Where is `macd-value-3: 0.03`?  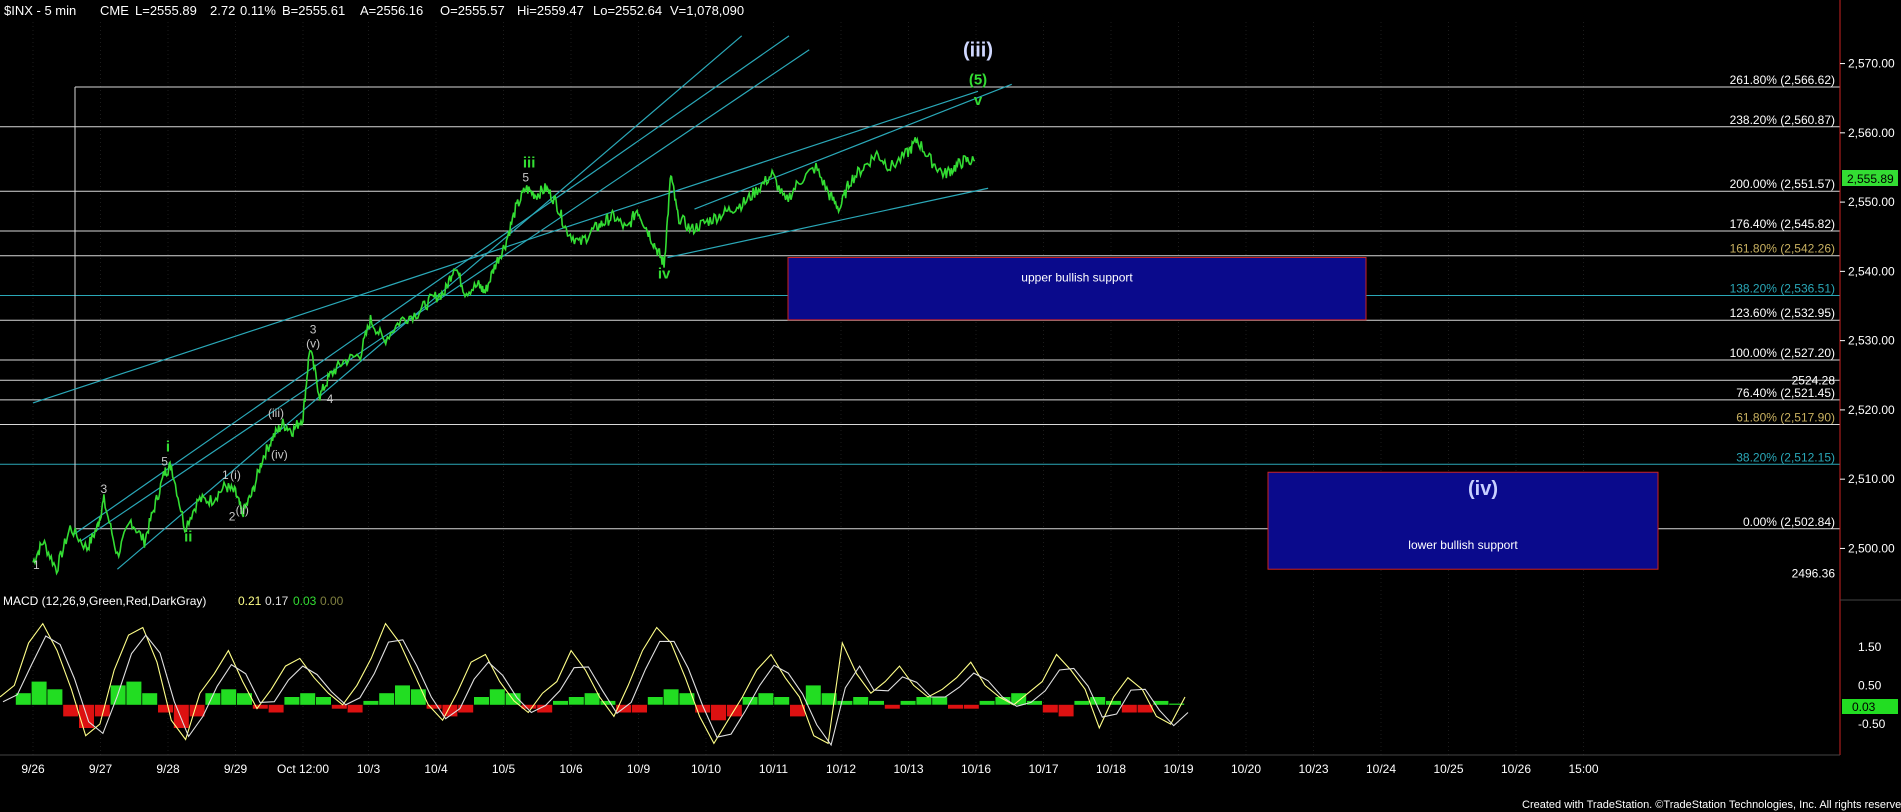
macd-value-3: 0.03 is located at coordinates (305, 601).